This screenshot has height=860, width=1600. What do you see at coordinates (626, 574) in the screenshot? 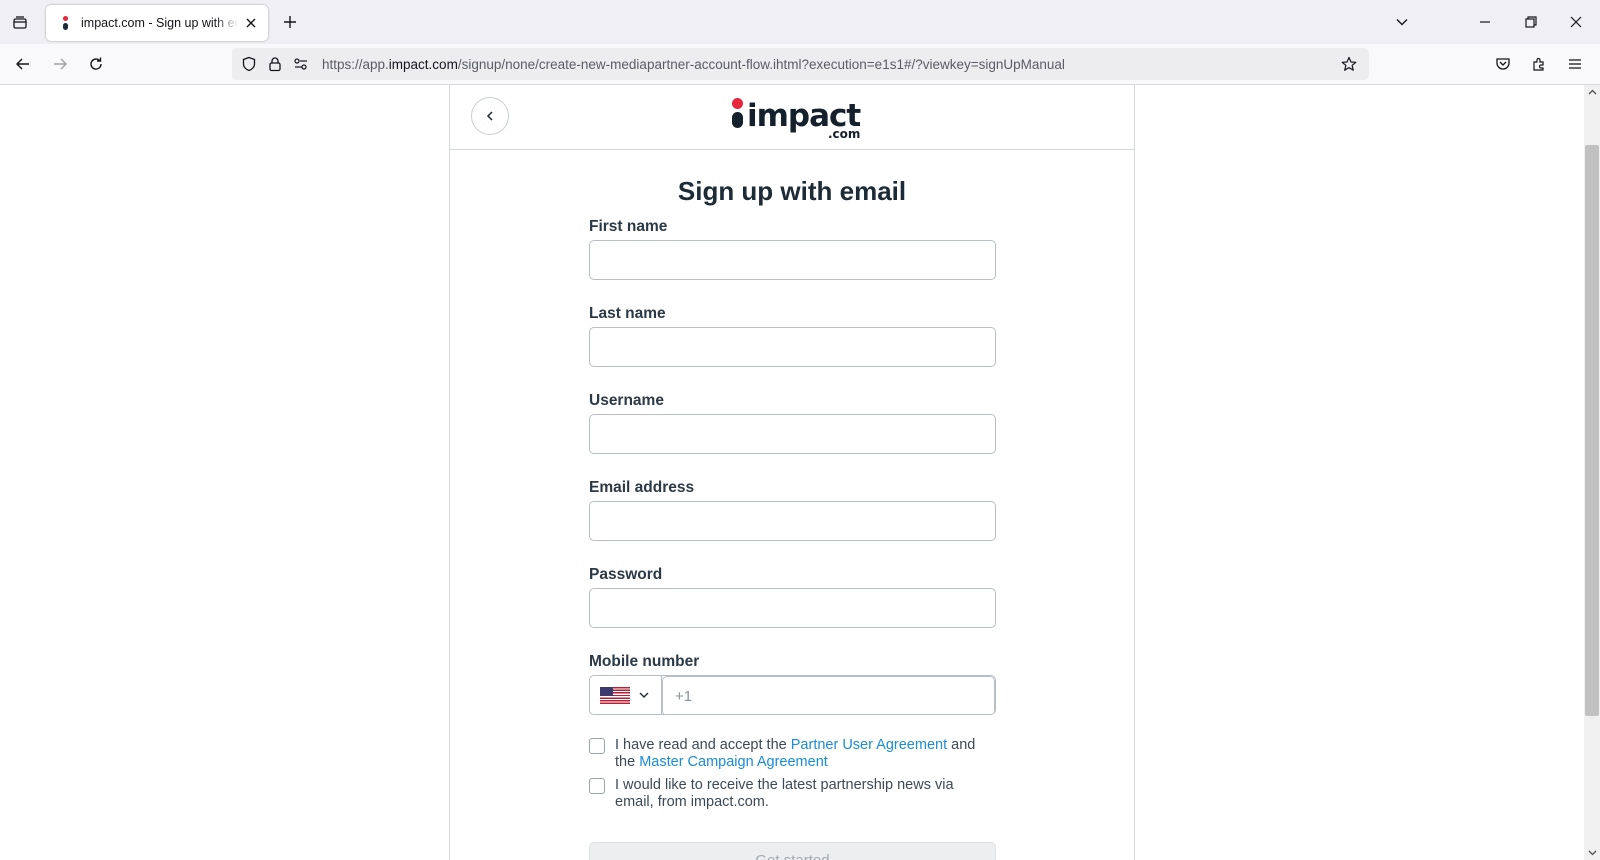
I see `password-label: Password` at bounding box center [626, 574].